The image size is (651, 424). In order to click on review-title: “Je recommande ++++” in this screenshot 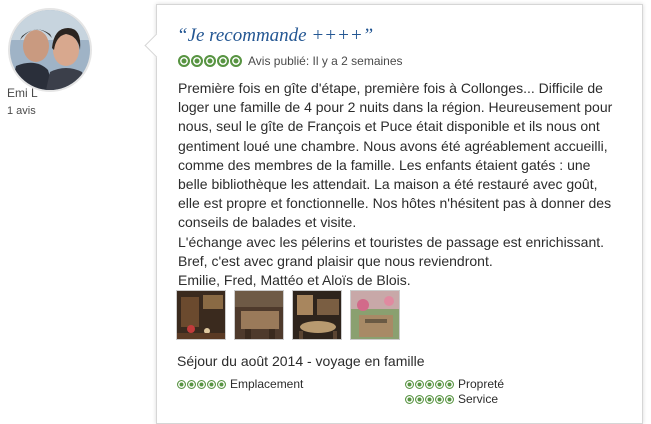, I will do `click(275, 36)`.